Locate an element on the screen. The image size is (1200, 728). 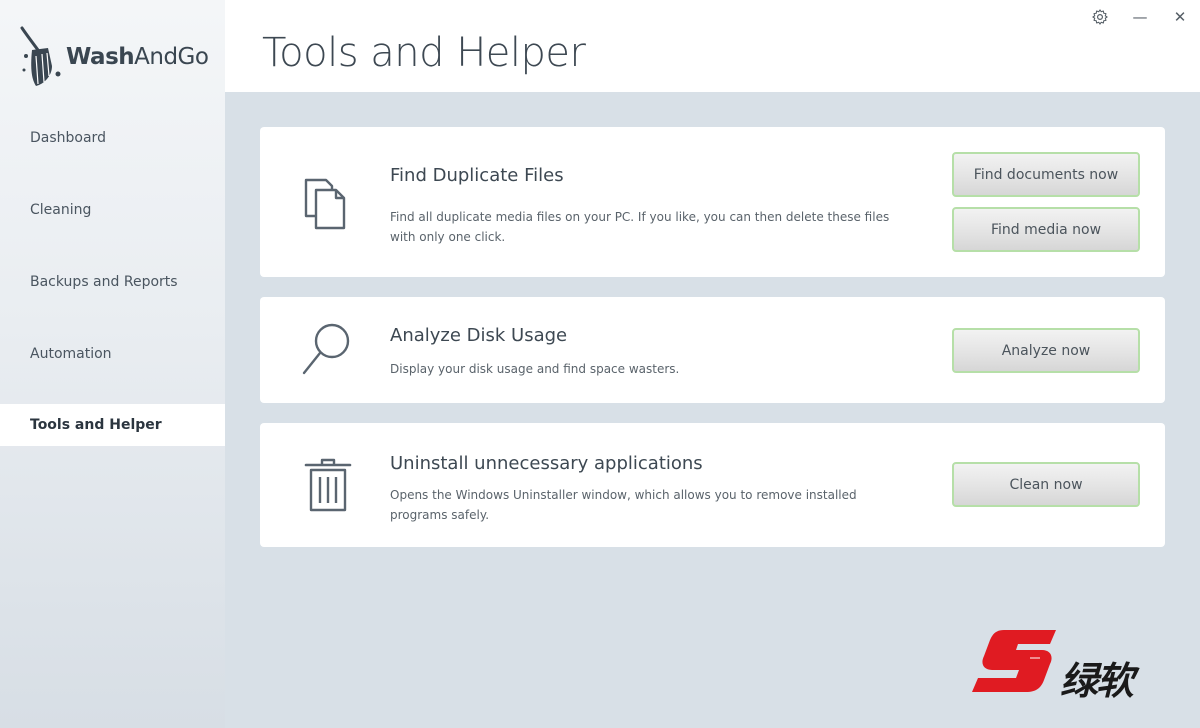
close-button: ✕ is located at coordinates (1180, 17).